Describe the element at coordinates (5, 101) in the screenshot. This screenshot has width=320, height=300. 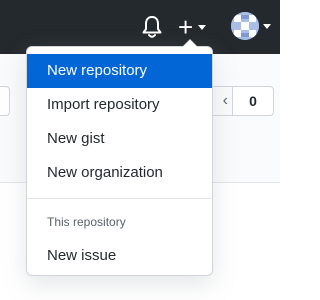
I see `partial-button` at that location.